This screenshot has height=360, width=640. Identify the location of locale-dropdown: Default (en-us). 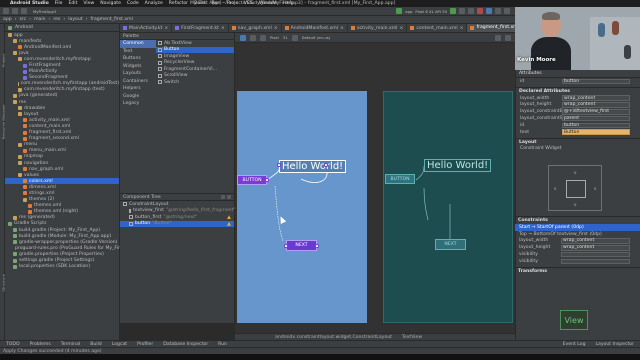
(316, 37).